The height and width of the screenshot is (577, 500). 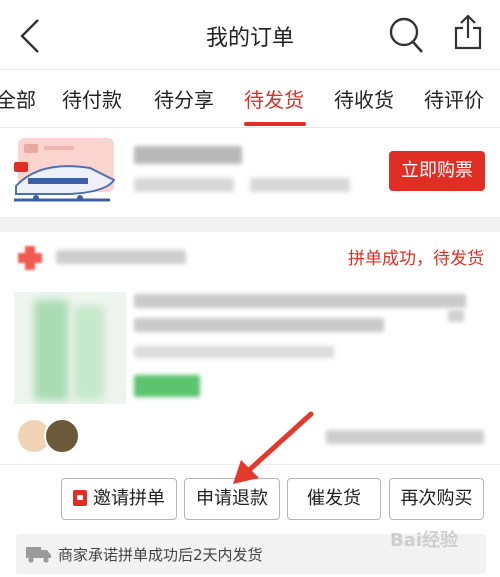 What do you see at coordinates (424, 540) in the screenshot?
I see `watermark-logo: Bai经验` at bounding box center [424, 540].